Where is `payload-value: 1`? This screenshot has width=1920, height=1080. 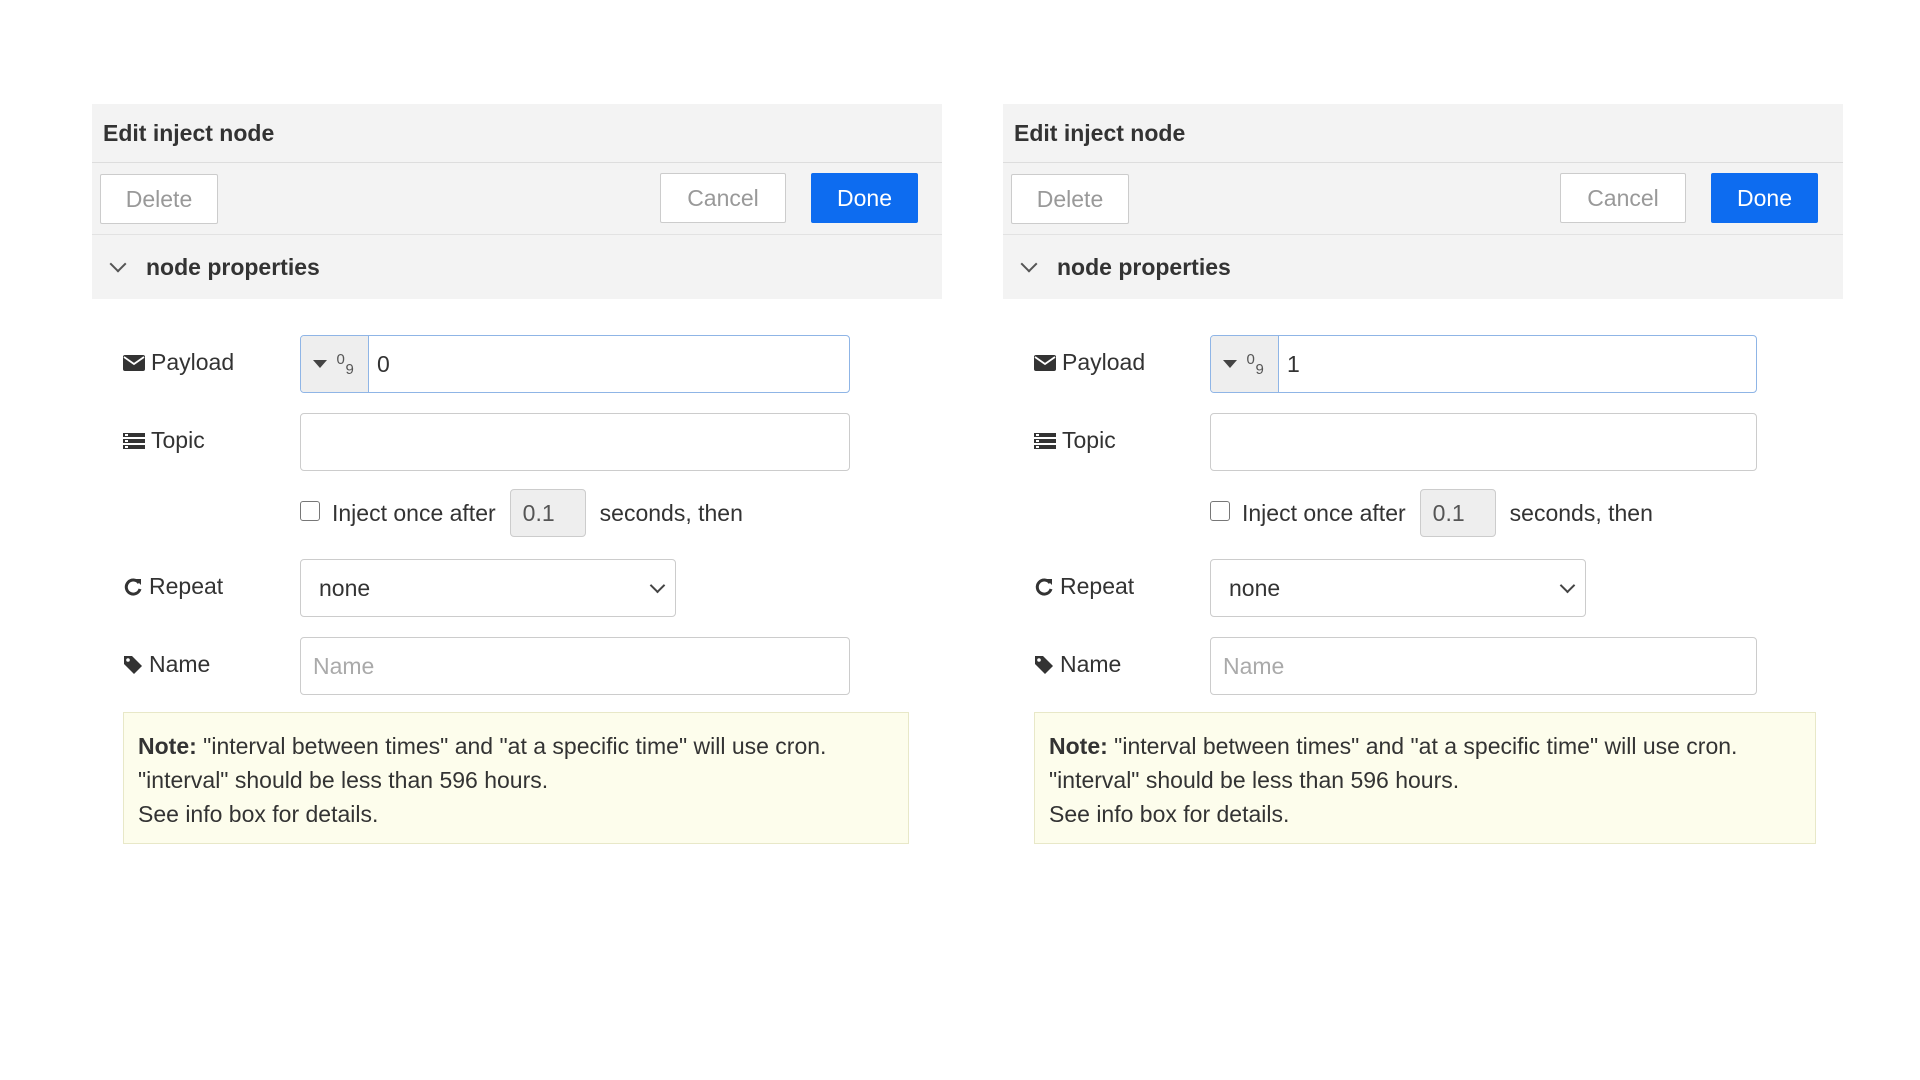
payload-value: 1 is located at coordinates (1289, 364).